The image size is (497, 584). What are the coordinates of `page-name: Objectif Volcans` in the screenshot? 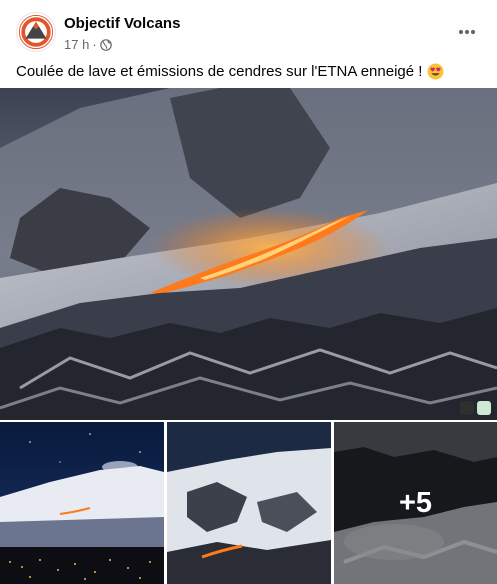 It's located at (122, 23).